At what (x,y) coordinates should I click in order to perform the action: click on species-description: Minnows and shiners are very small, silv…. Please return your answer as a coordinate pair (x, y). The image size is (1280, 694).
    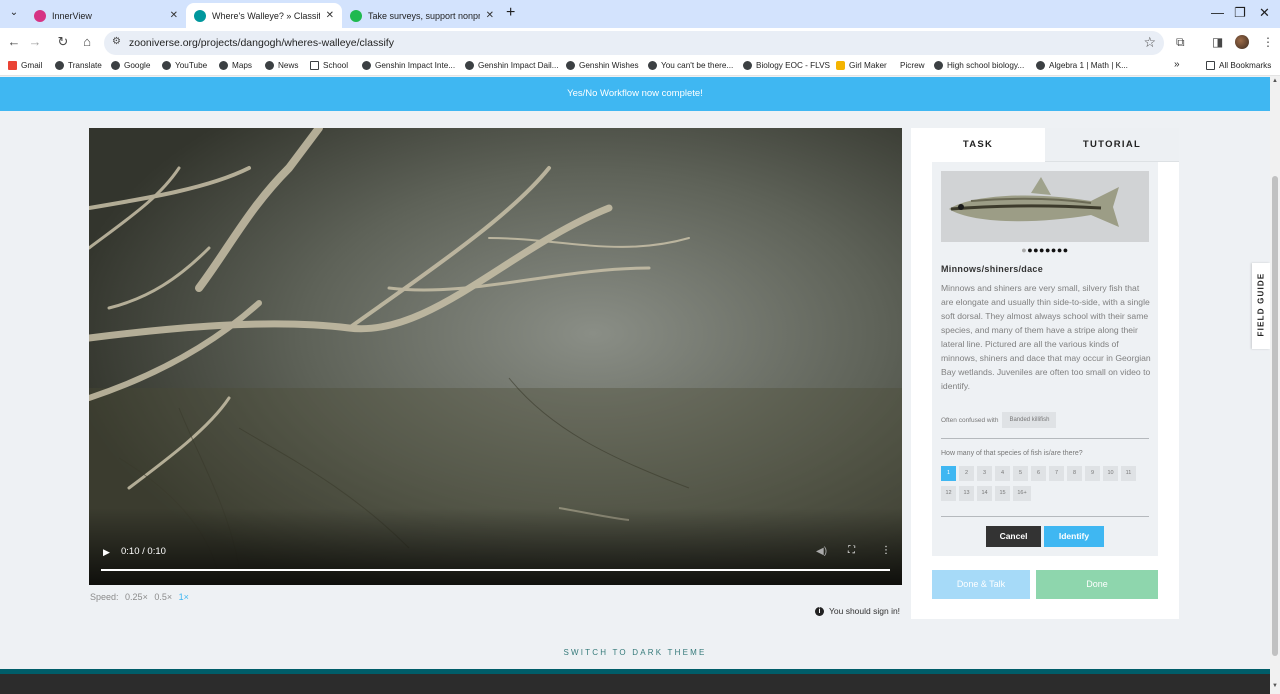
    Looking at the image, I should click on (1046, 337).